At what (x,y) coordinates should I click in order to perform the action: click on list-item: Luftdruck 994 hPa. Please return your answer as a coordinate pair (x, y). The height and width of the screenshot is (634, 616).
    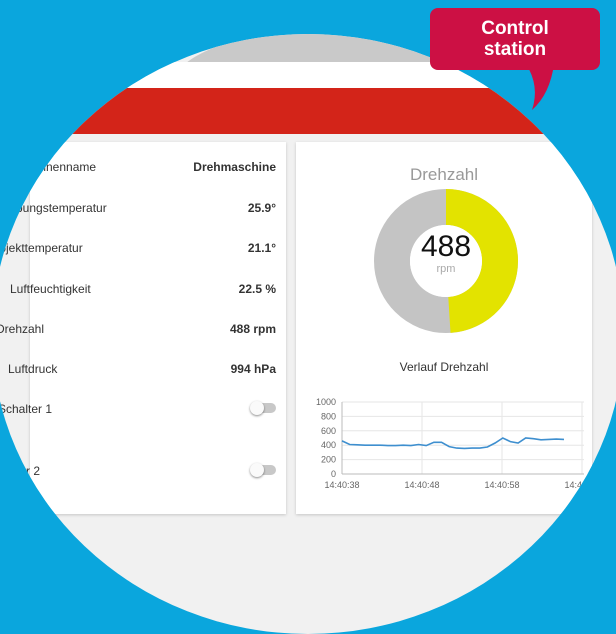
    Looking at the image, I should click on (147, 370).